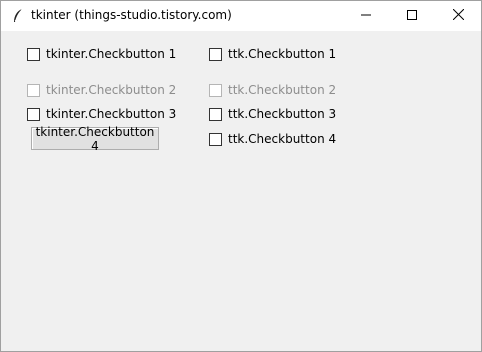 The width and height of the screenshot is (482, 352). I want to click on close-icon, so click(458, 15).